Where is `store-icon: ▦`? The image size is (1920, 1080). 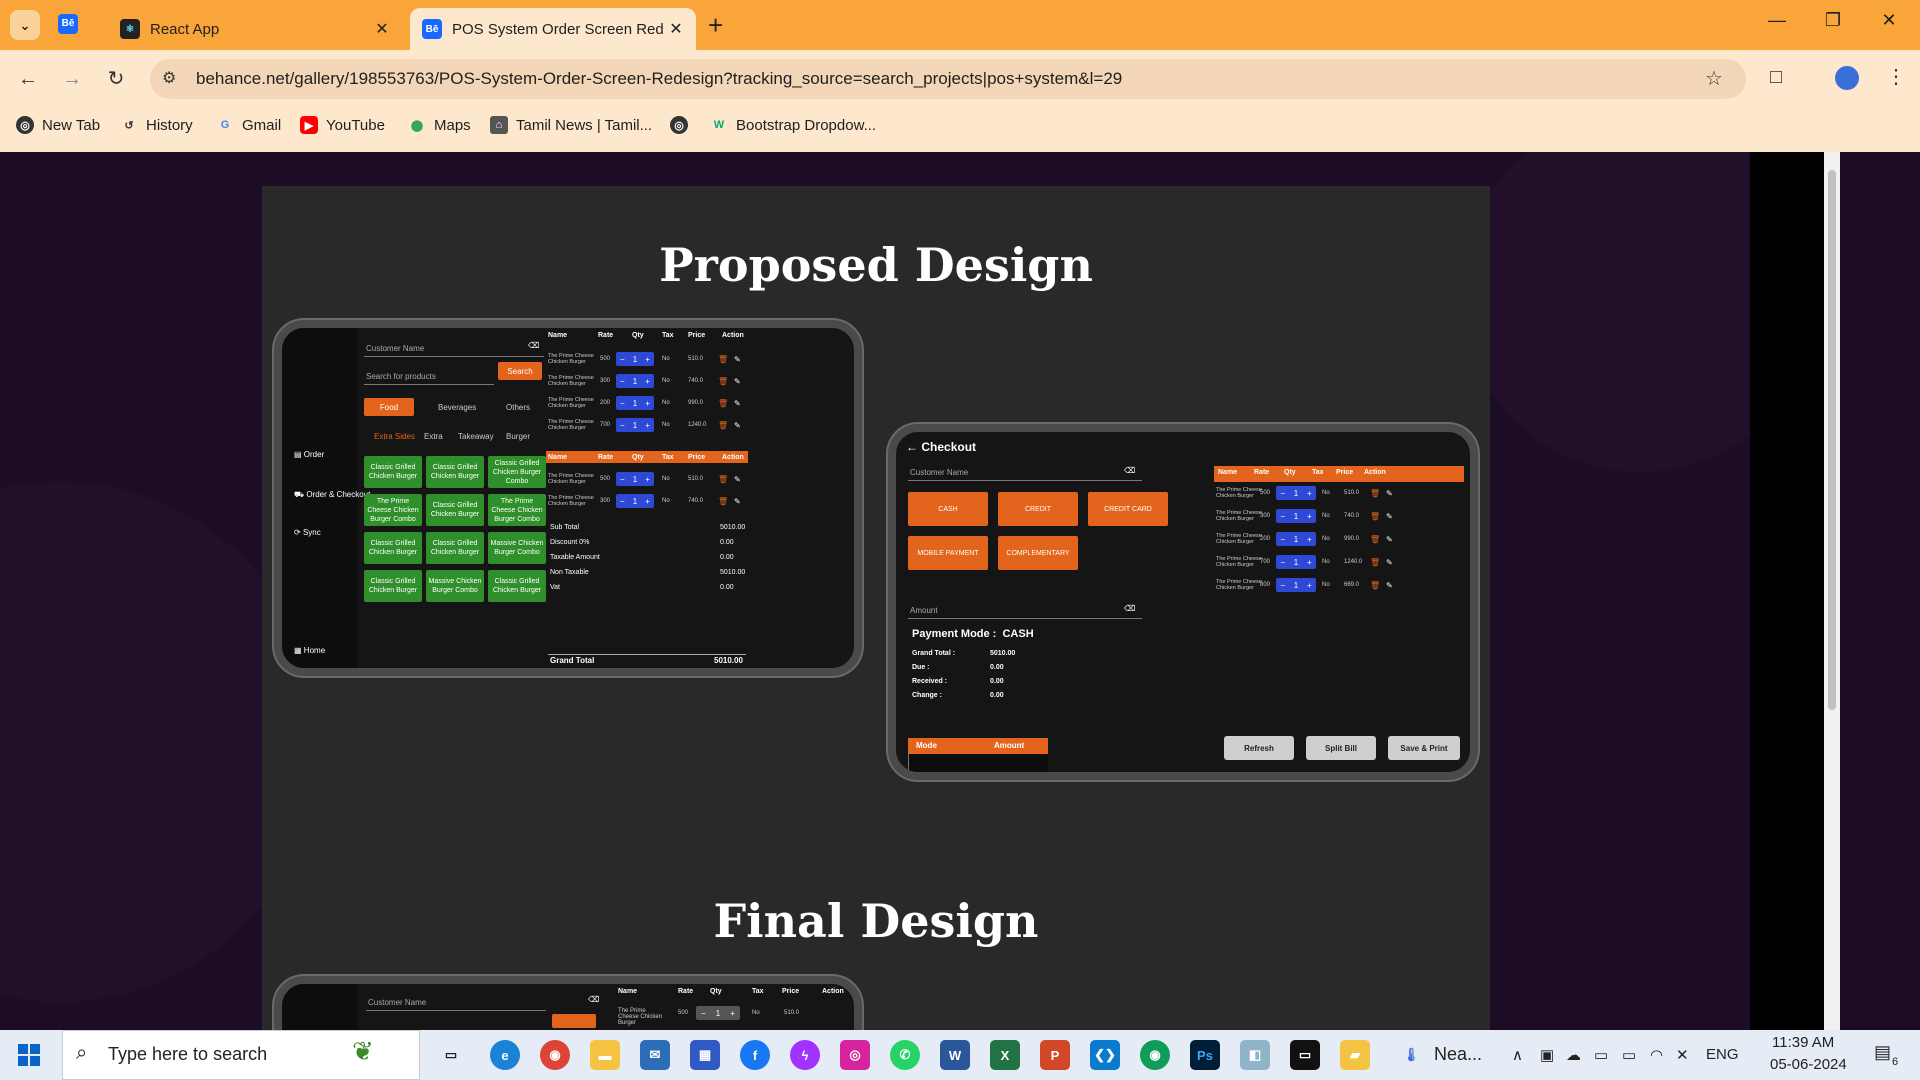 store-icon: ▦ is located at coordinates (705, 1055).